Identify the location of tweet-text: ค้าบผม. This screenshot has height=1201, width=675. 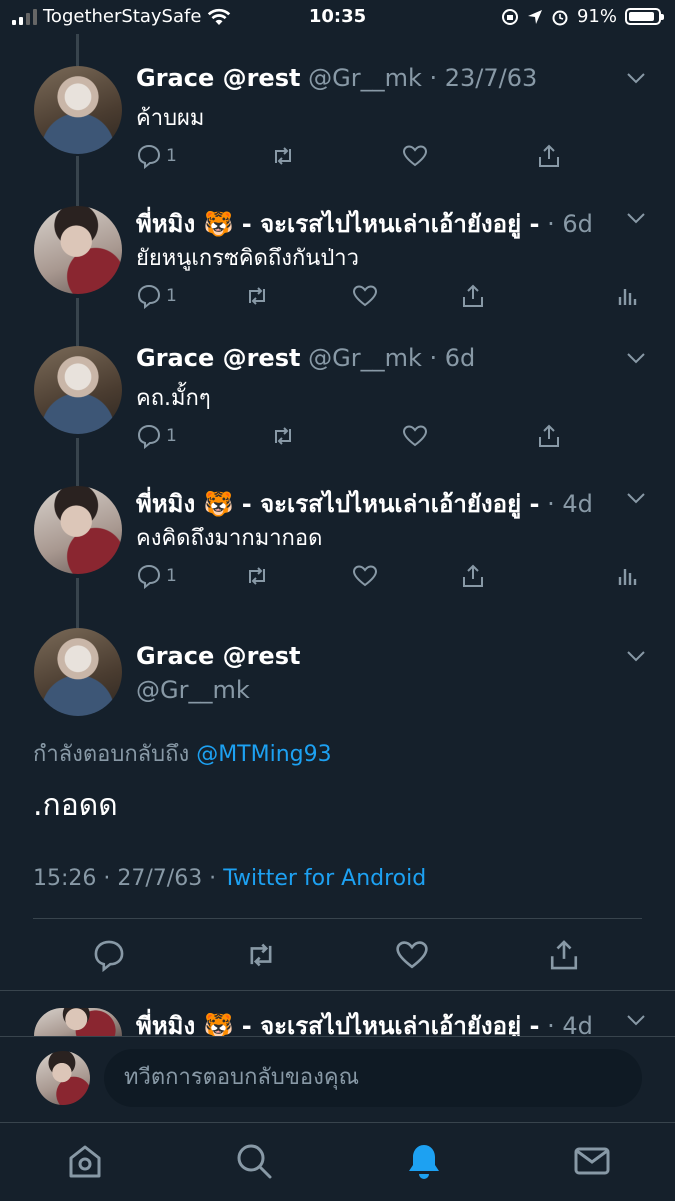
(170, 118).